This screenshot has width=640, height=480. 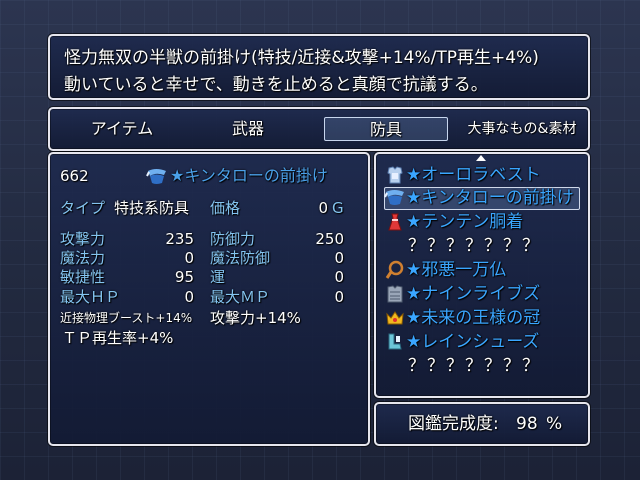 I want to click on armor-icon, so click(x=395, y=175).